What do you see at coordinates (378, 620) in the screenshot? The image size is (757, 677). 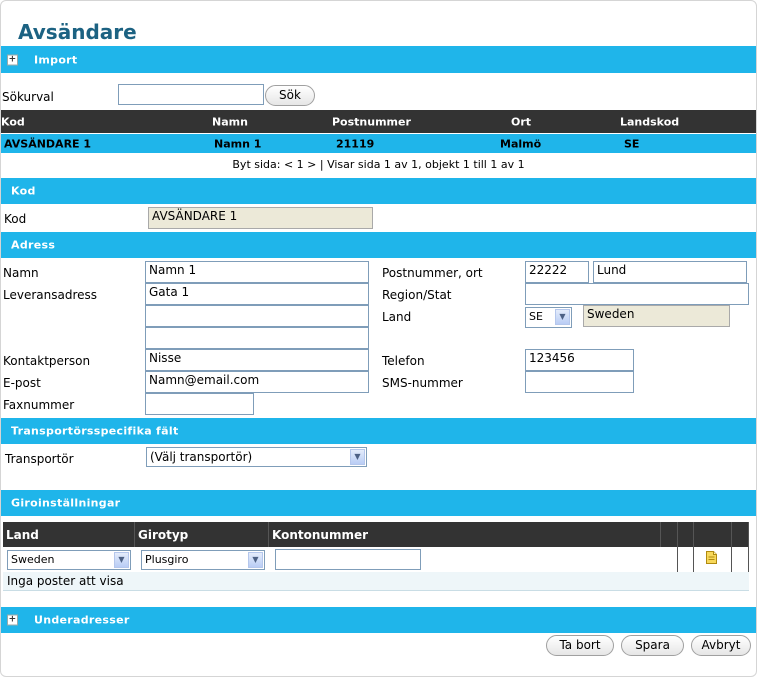 I see `underadresser-section-header: + Underadresser` at bounding box center [378, 620].